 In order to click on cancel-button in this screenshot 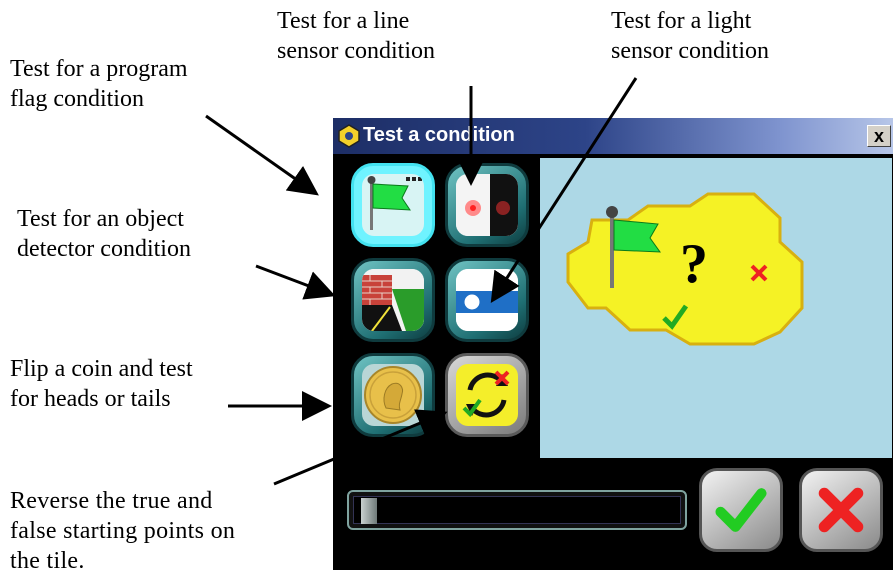, I will do `click(841, 510)`.